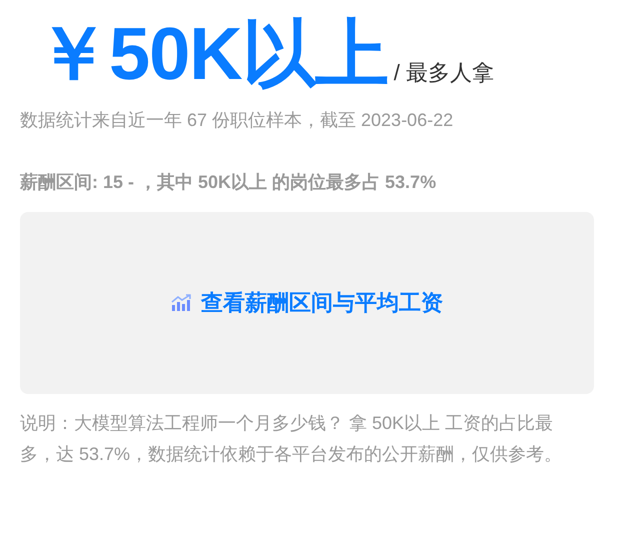  Describe the element at coordinates (229, 182) in the screenshot. I see `range-summary: 薪酬区间: 15 - ，其中 50K以上 的岗位最多占 53.7%` at that location.